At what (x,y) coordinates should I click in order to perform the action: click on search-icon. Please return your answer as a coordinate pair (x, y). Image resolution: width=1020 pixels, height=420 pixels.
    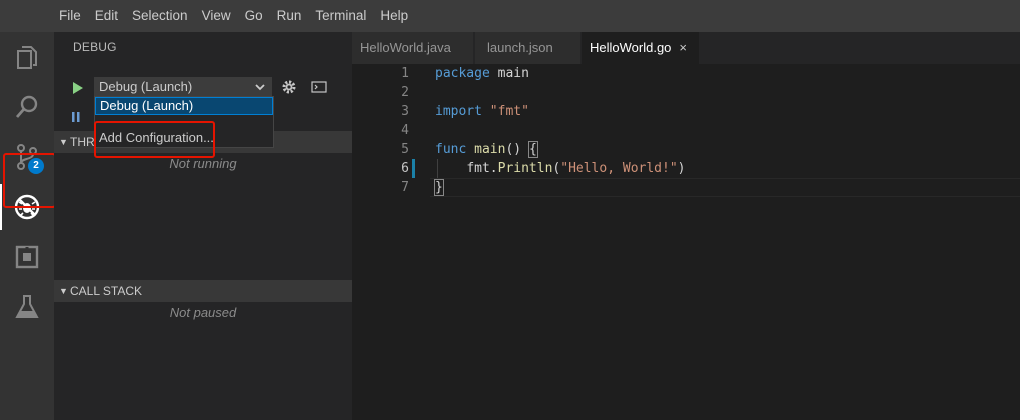
    Looking at the image, I should click on (26, 106).